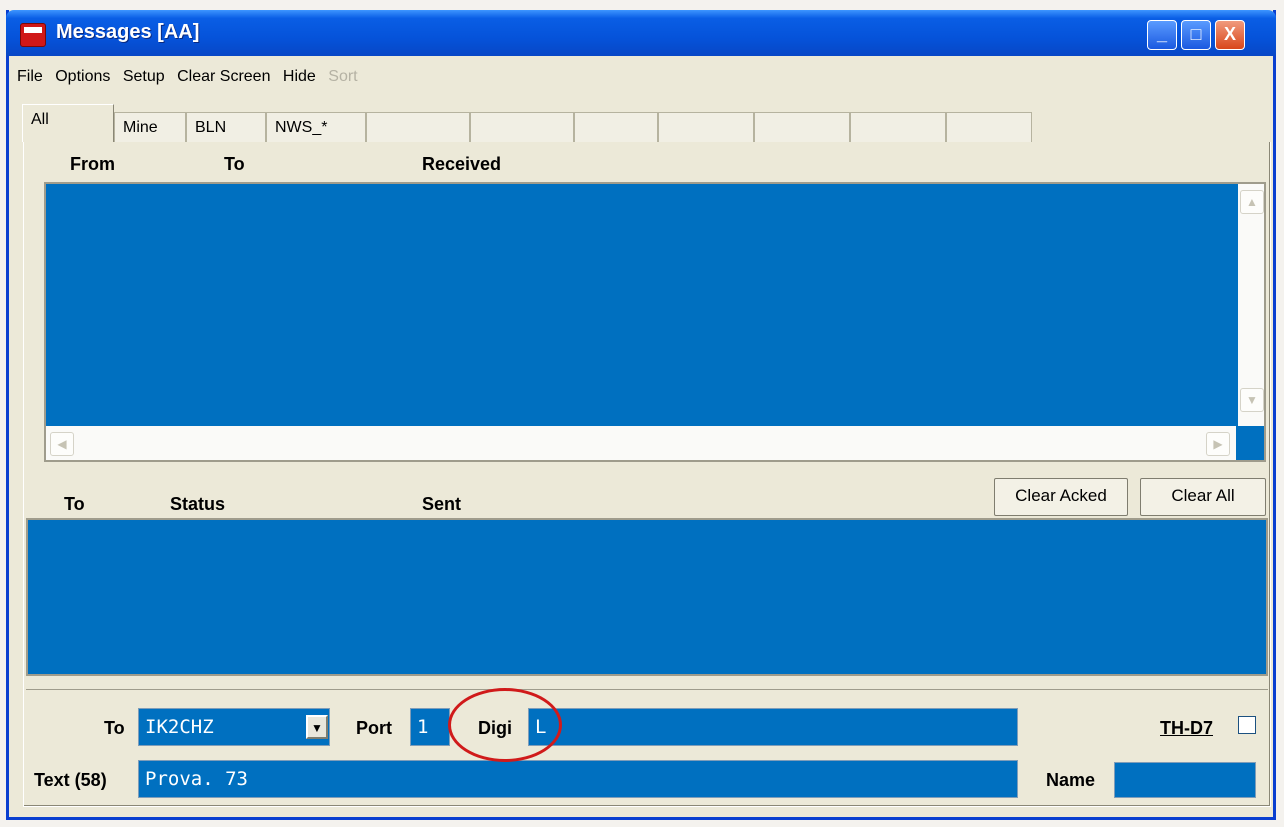 The height and width of the screenshot is (827, 1284). I want to click on column-header-received: Received, so click(461, 164).